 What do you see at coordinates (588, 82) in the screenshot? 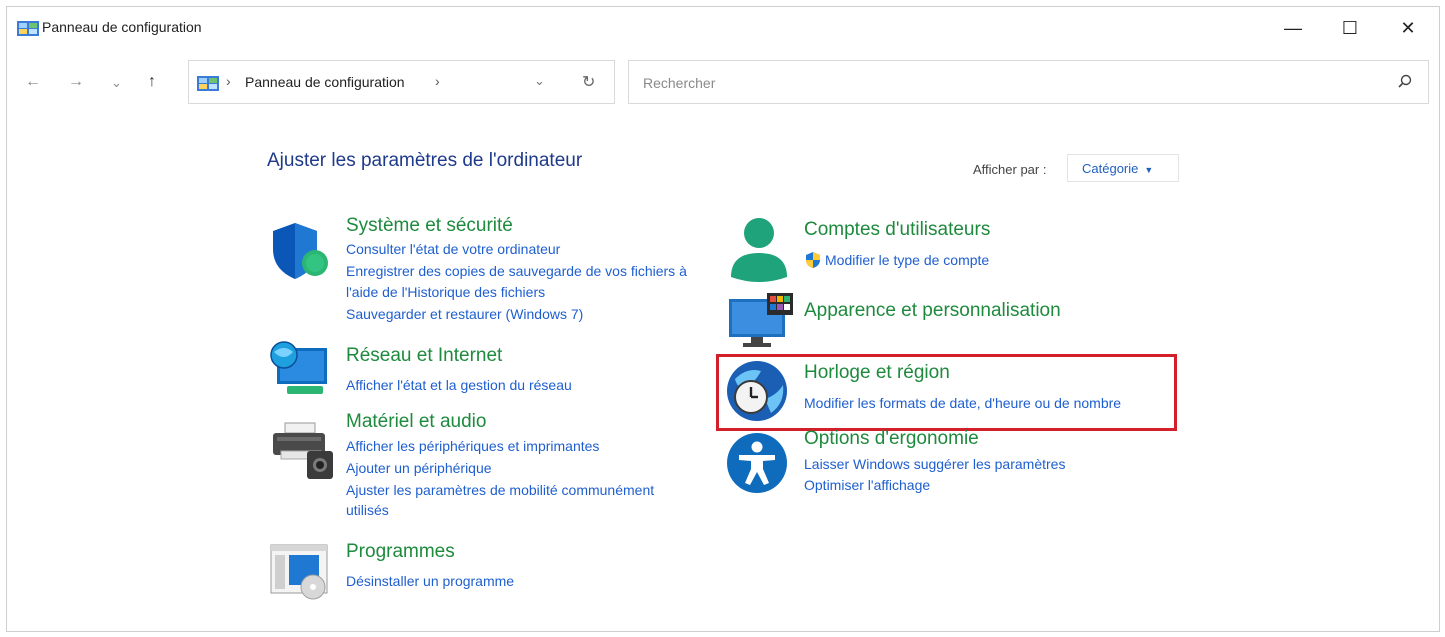
I see `refresh-button: ↻` at bounding box center [588, 82].